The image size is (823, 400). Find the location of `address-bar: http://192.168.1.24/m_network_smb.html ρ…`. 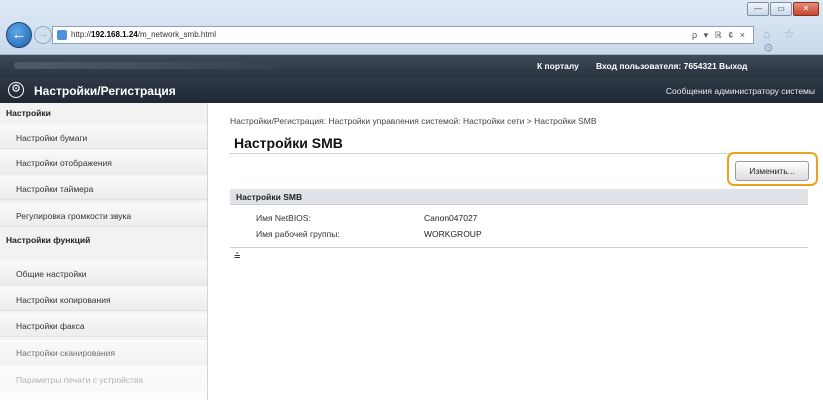

address-bar: http://192.168.1.24/m_network_smb.html ρ… is located at coordinates (403, 35).